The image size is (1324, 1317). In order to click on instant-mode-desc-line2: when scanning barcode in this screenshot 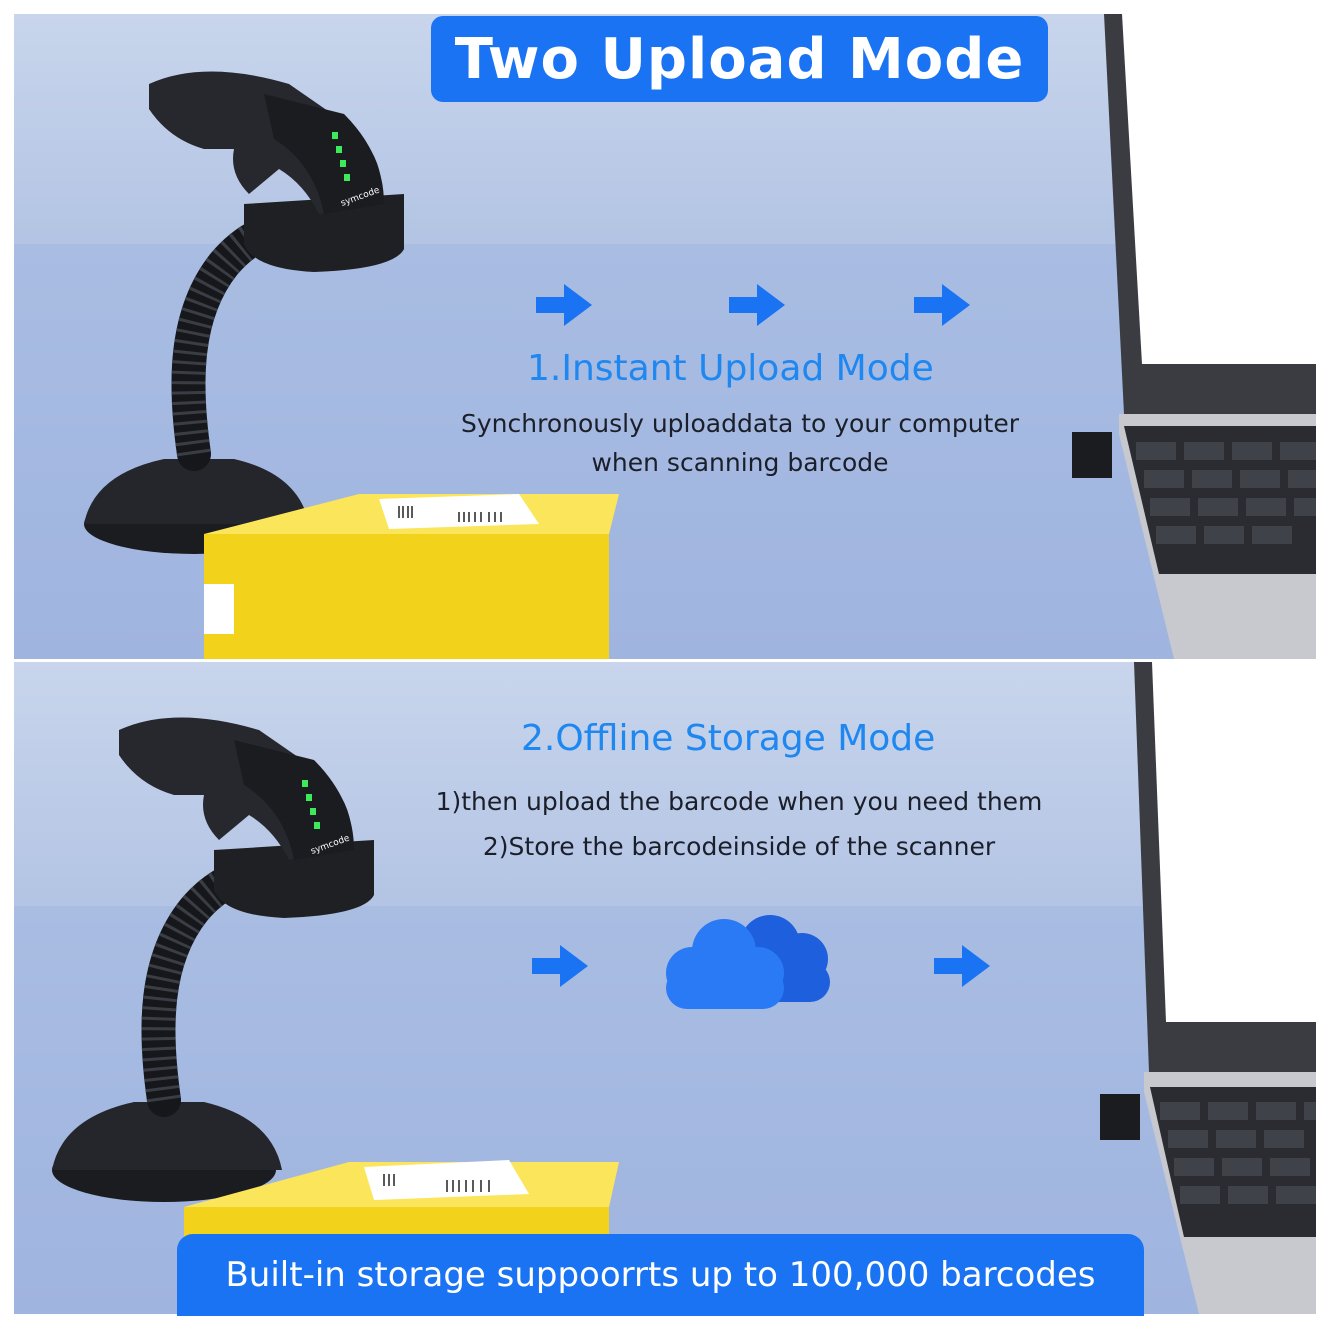, I will do `click(740, 462)`.